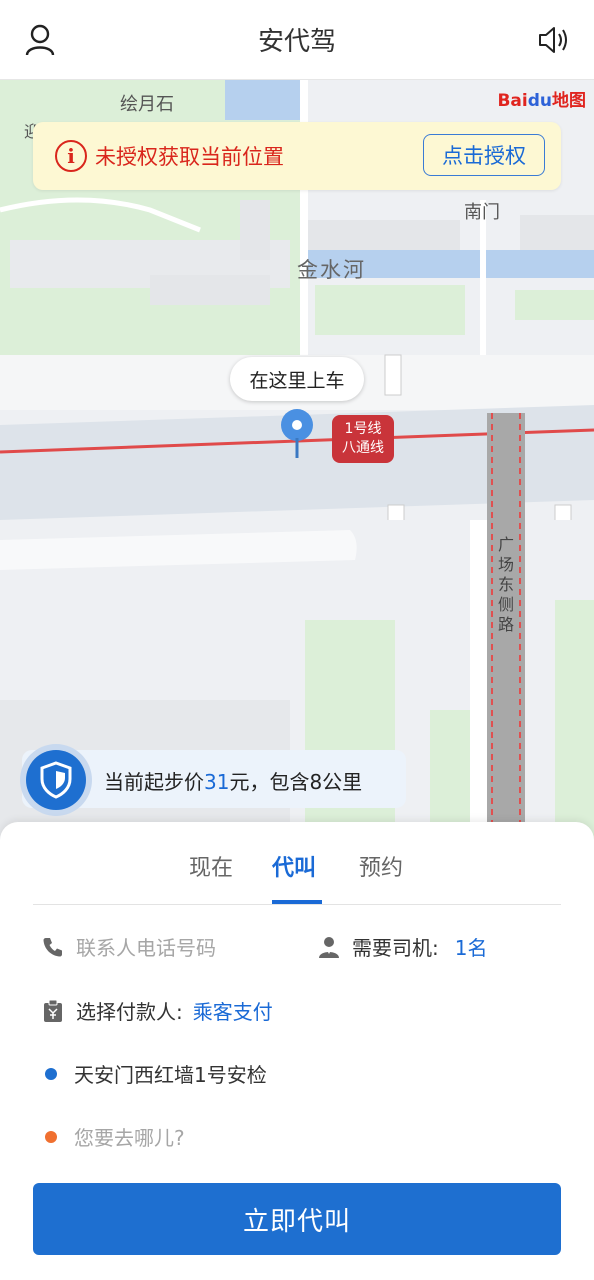 This screenshot has height=1280, width=594. Describe the element at coordinates (71, 156) in the screenshot. I see `warning-icon: i` at that location.